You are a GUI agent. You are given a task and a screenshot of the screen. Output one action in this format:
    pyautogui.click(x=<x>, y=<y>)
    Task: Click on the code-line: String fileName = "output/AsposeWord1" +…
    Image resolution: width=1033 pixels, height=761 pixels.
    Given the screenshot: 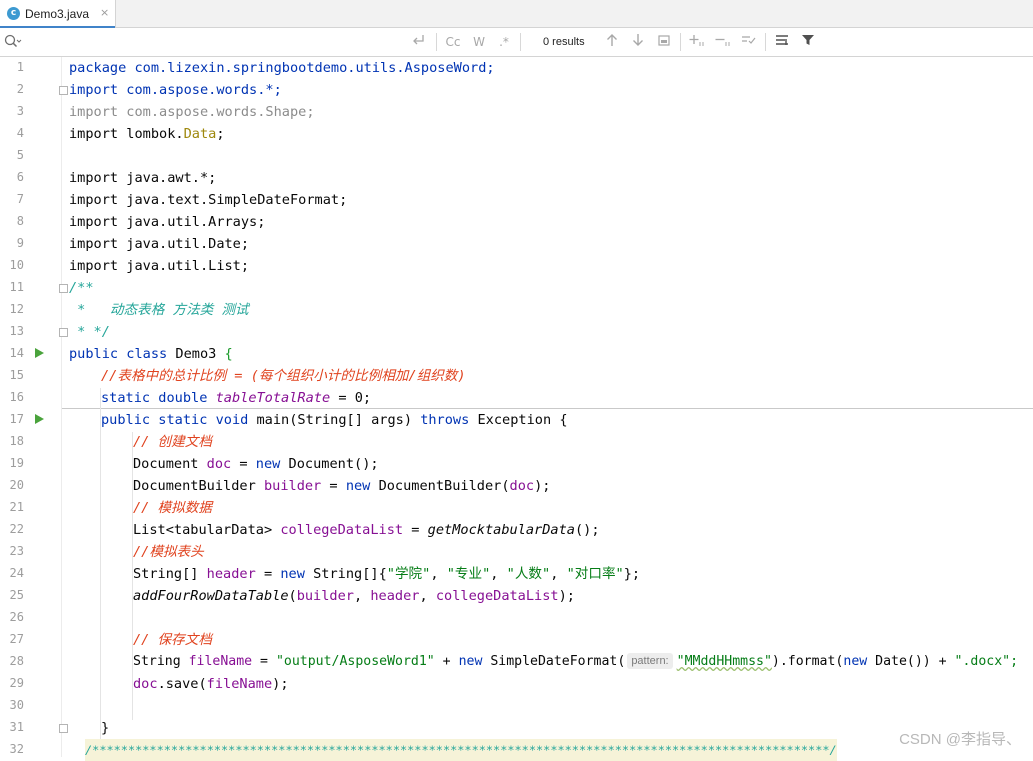 What is the action you would take?
    pyautogui.click(x=575, y=662)
    